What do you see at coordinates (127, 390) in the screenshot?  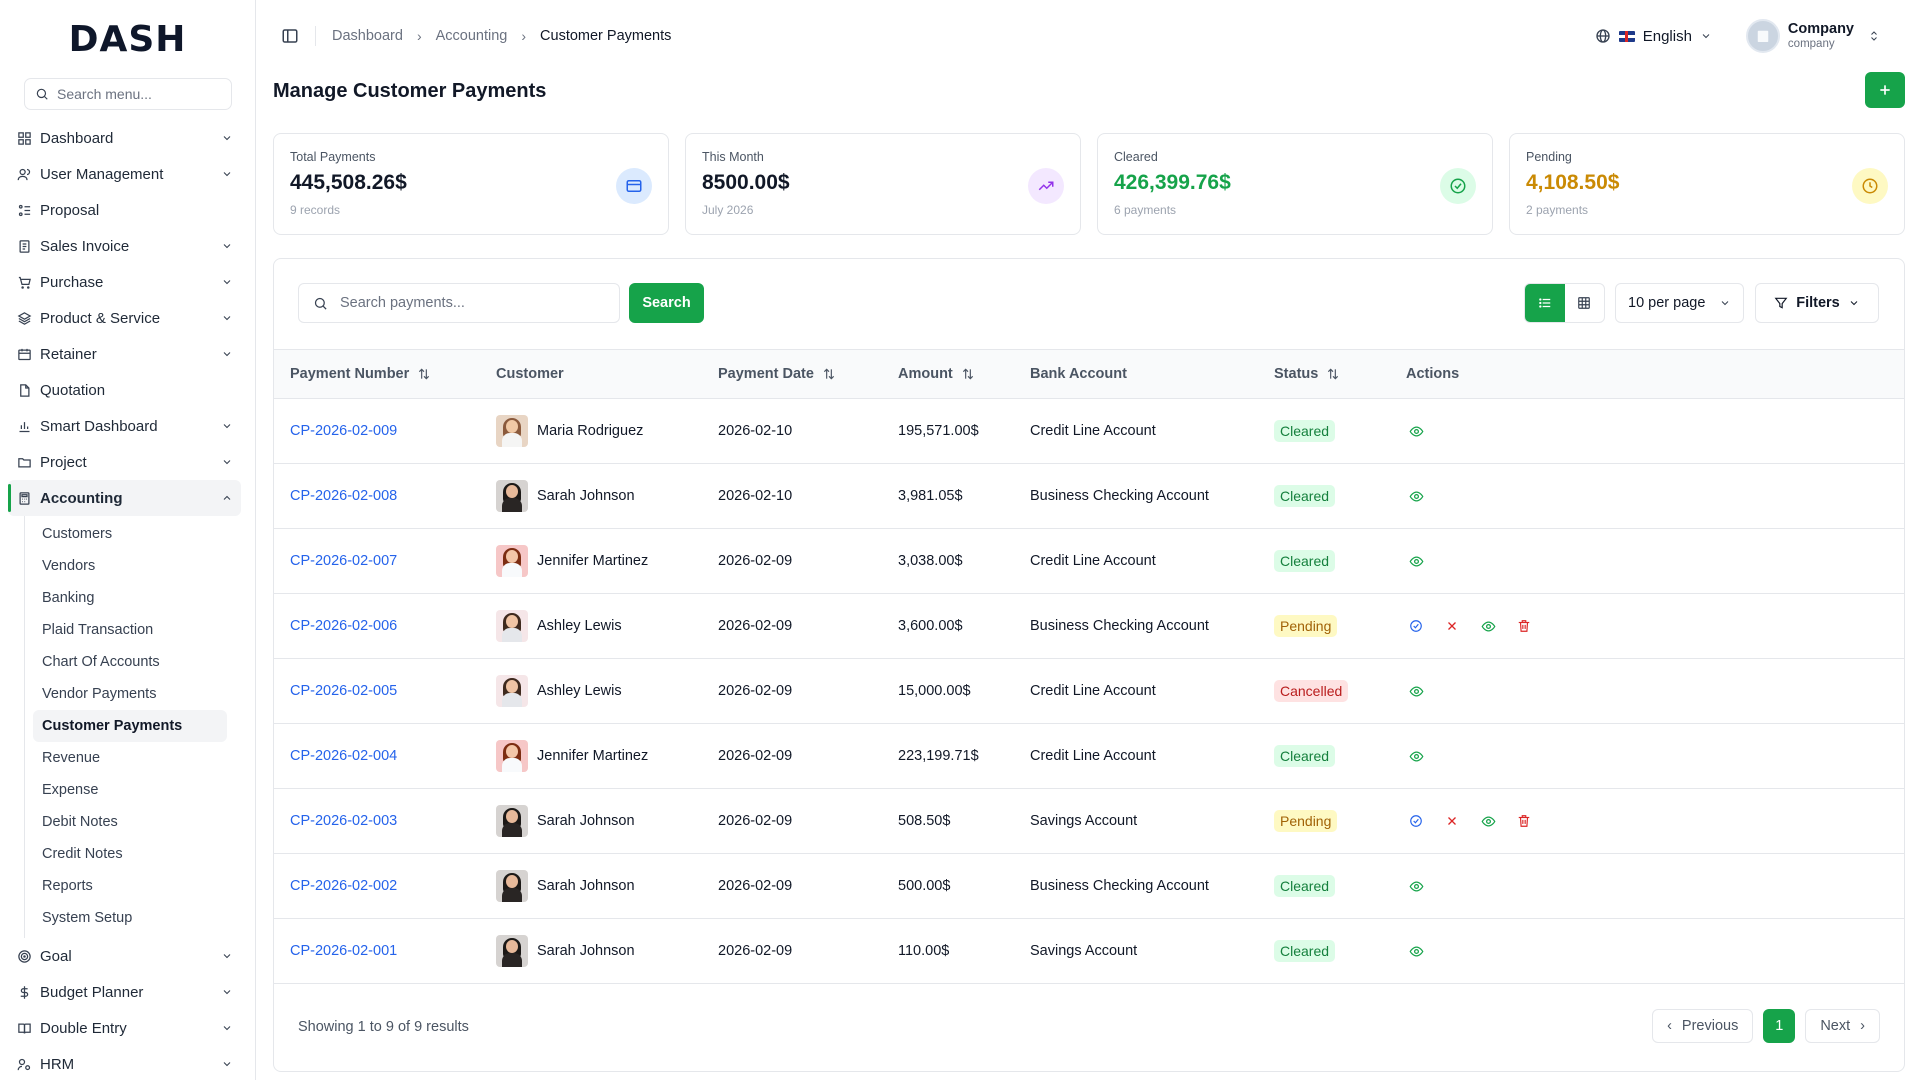 I see `sidebar-item-quotation: Quotation` at bounding box center [127, 390].